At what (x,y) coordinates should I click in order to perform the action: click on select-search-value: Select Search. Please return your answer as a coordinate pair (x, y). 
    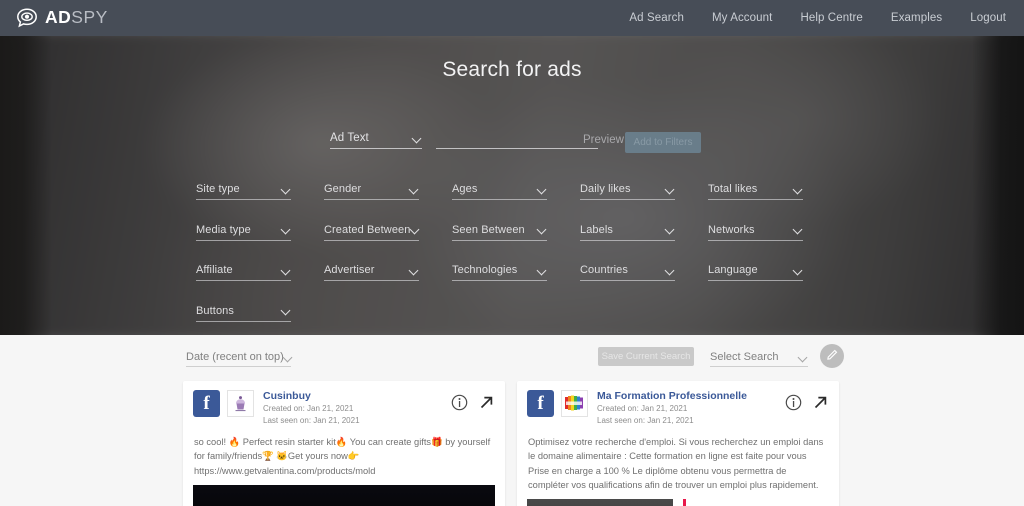
    Looking at the image, I should click on (744, 357).